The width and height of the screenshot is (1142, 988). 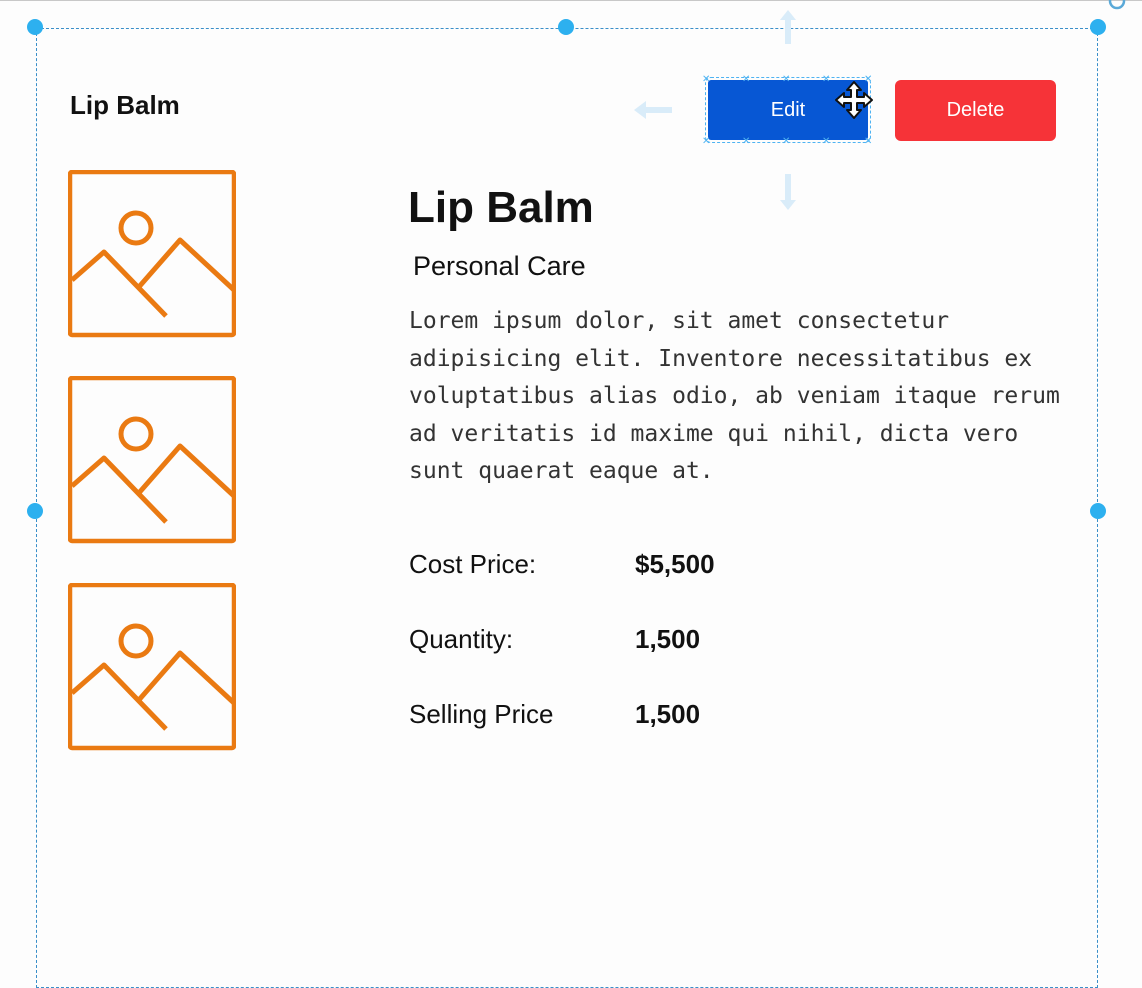 I want to click on resize-handle-top-left, so click(x=35, y=27).